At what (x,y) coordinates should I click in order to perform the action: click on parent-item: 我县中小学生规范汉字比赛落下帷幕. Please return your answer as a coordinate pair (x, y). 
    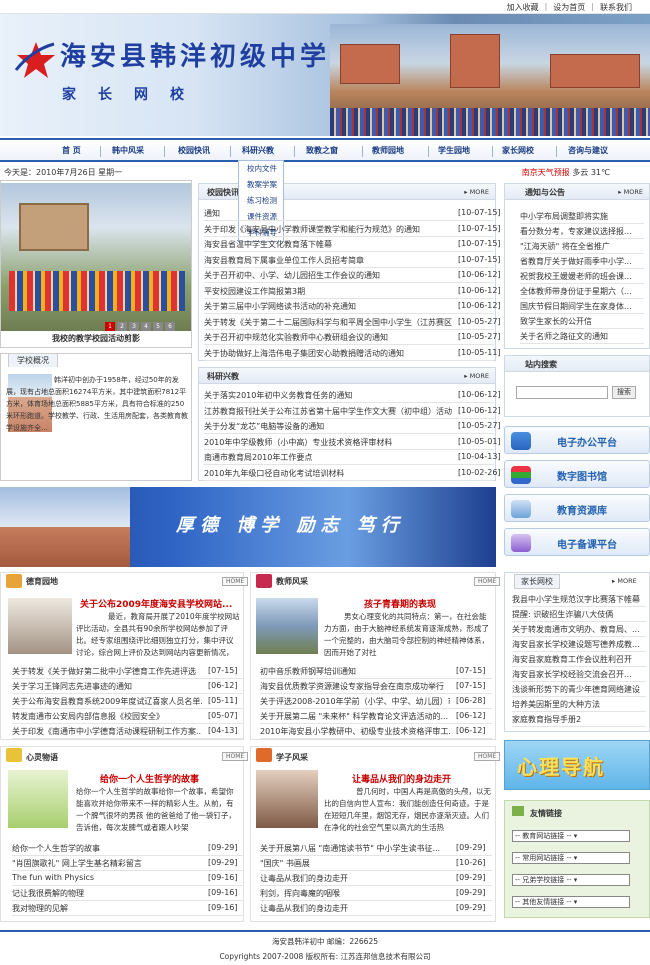
    Looking at the image, I should click on (579, 599).